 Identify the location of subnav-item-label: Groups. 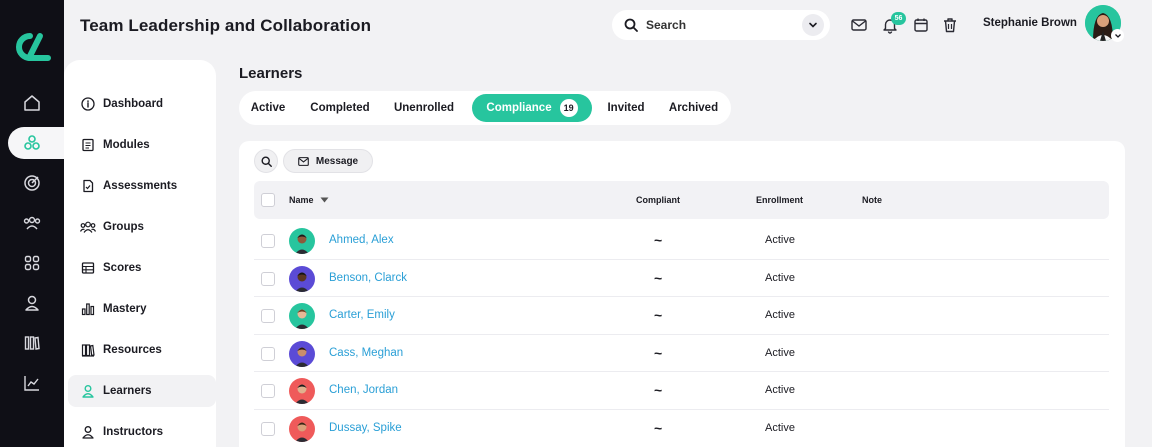
(123, 227).